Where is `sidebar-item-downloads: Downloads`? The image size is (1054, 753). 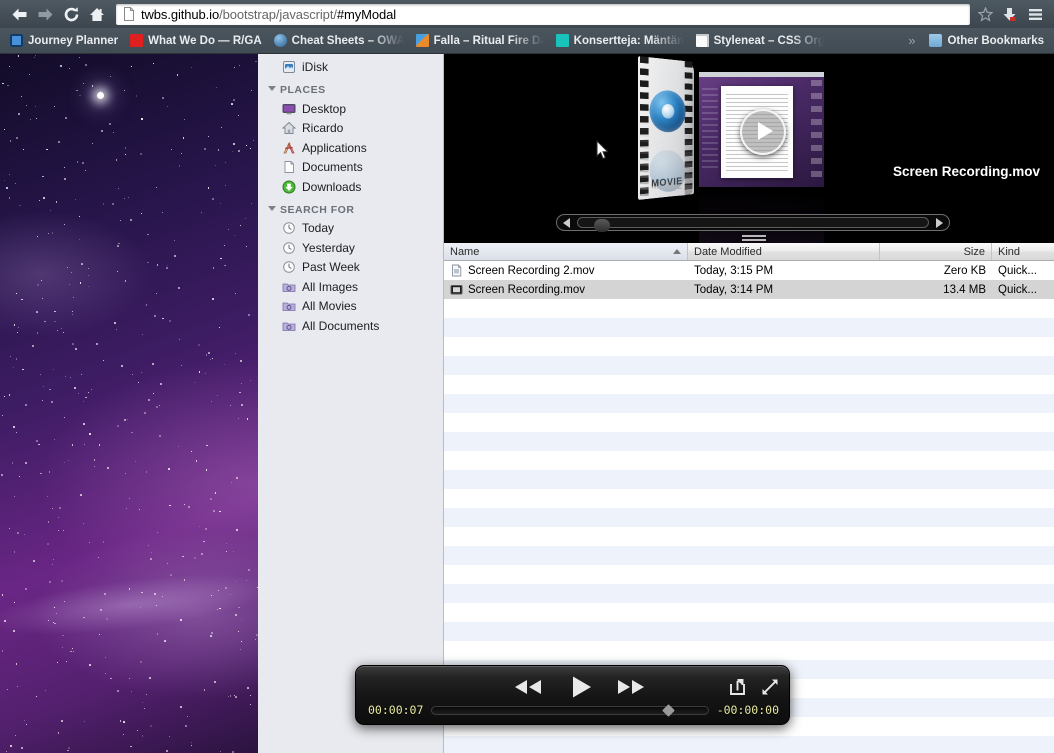
sidebar-item-downloads: Downloads is located at coordinates (350, 187).